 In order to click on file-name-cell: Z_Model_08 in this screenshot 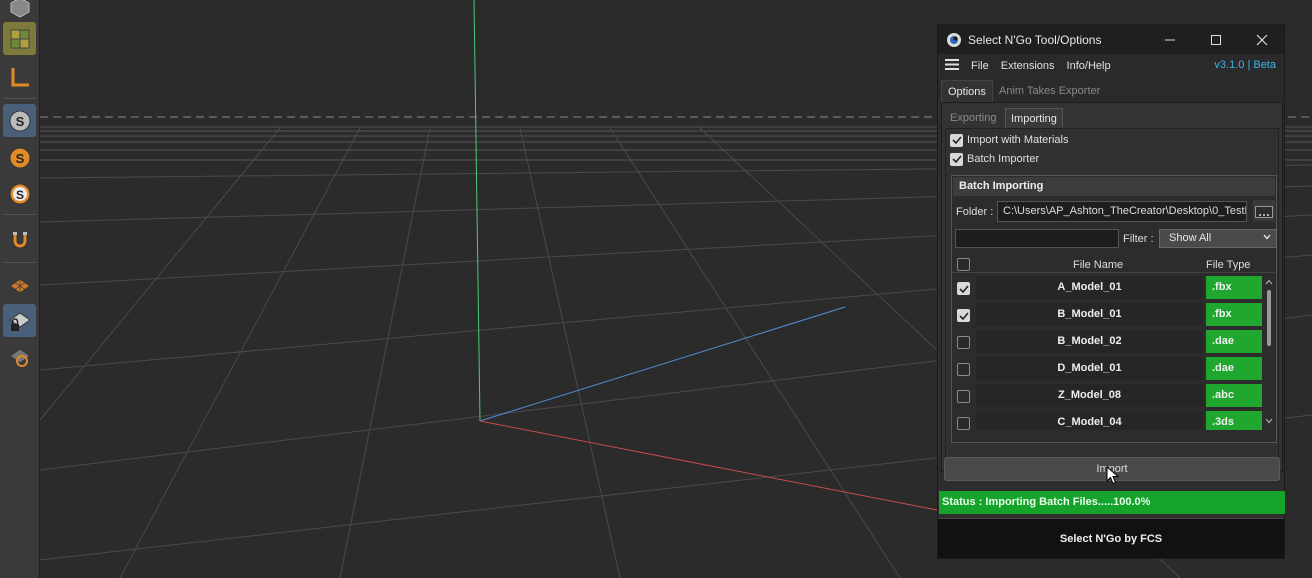, I will do `click(1089, 395)`.